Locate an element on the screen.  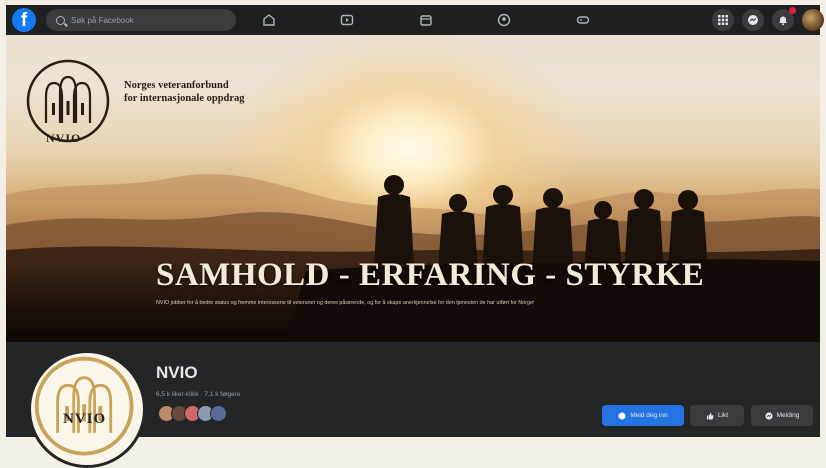
friend-avatar is located at coordinates (218, 413).